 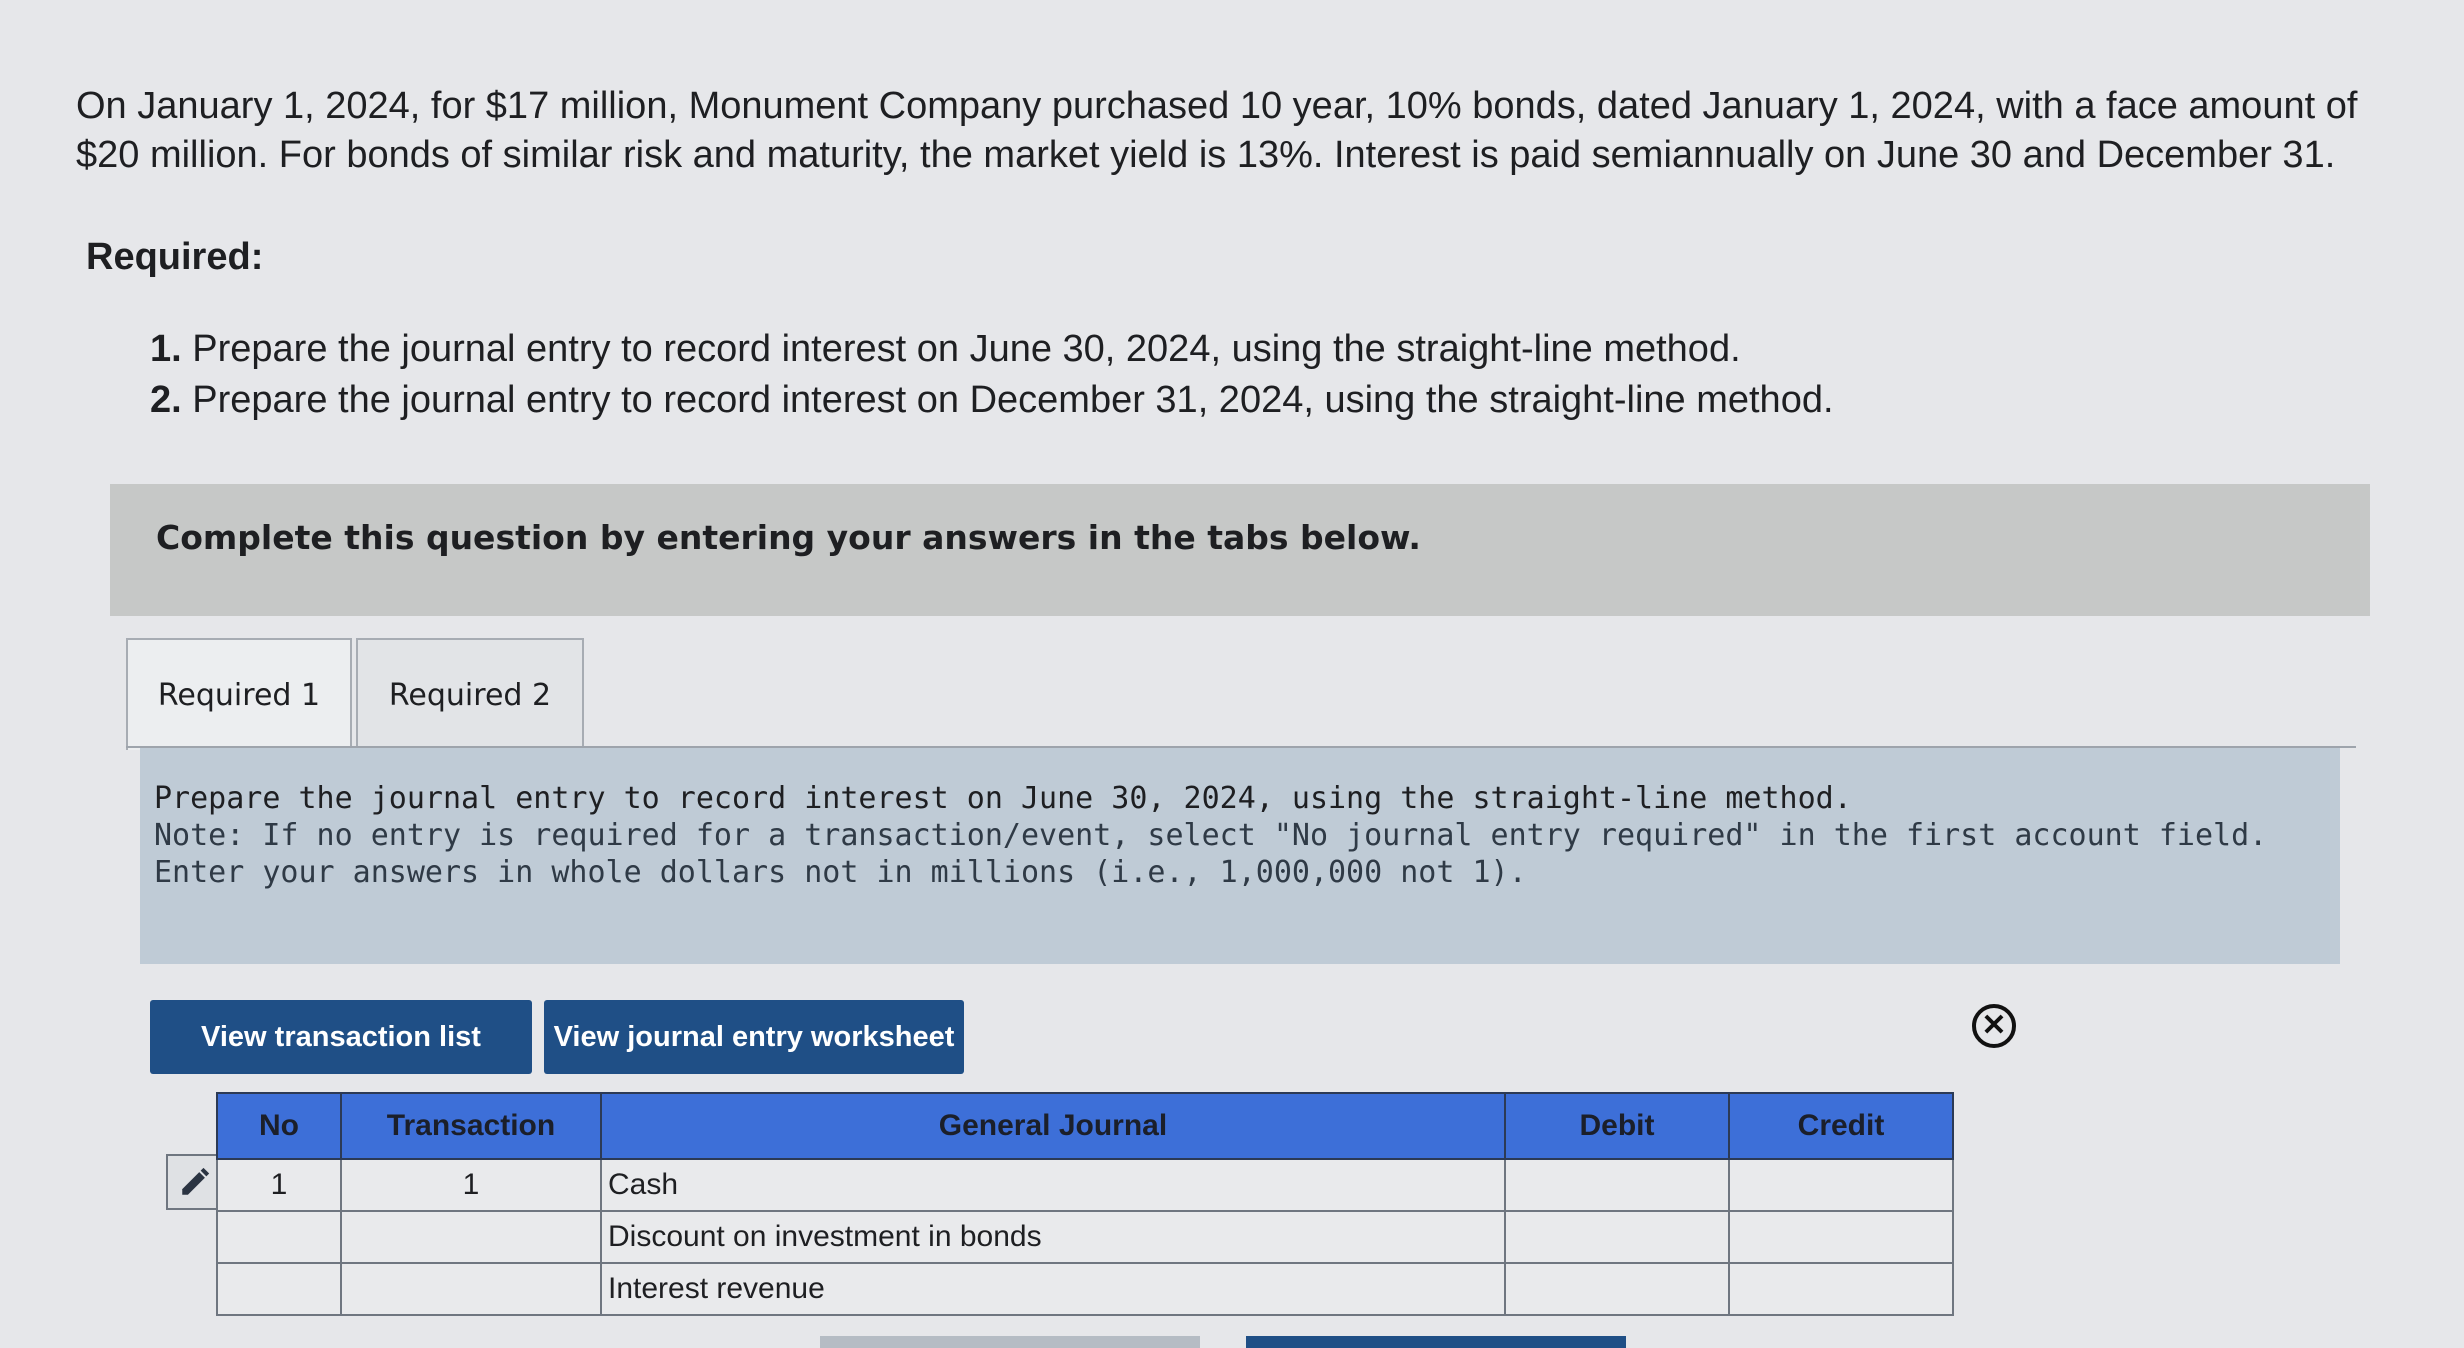 What do you see at coordinates (341, 1037) in the screenshot?
I see `view-transaction-list-button: View transaction list` at bounding box center [341, 1037].